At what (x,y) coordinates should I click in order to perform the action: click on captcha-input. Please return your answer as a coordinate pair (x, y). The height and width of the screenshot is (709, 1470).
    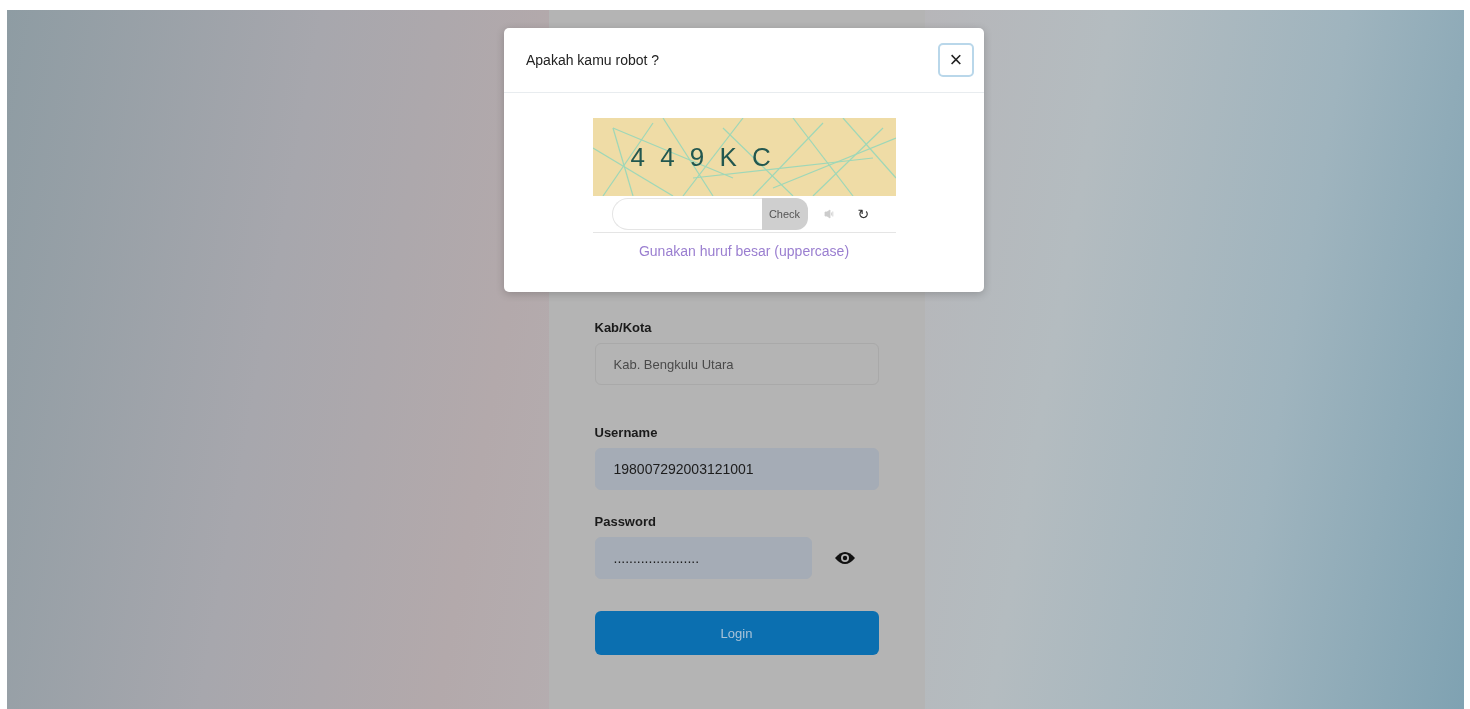
    Looking at the image, I should click on (686, 214).